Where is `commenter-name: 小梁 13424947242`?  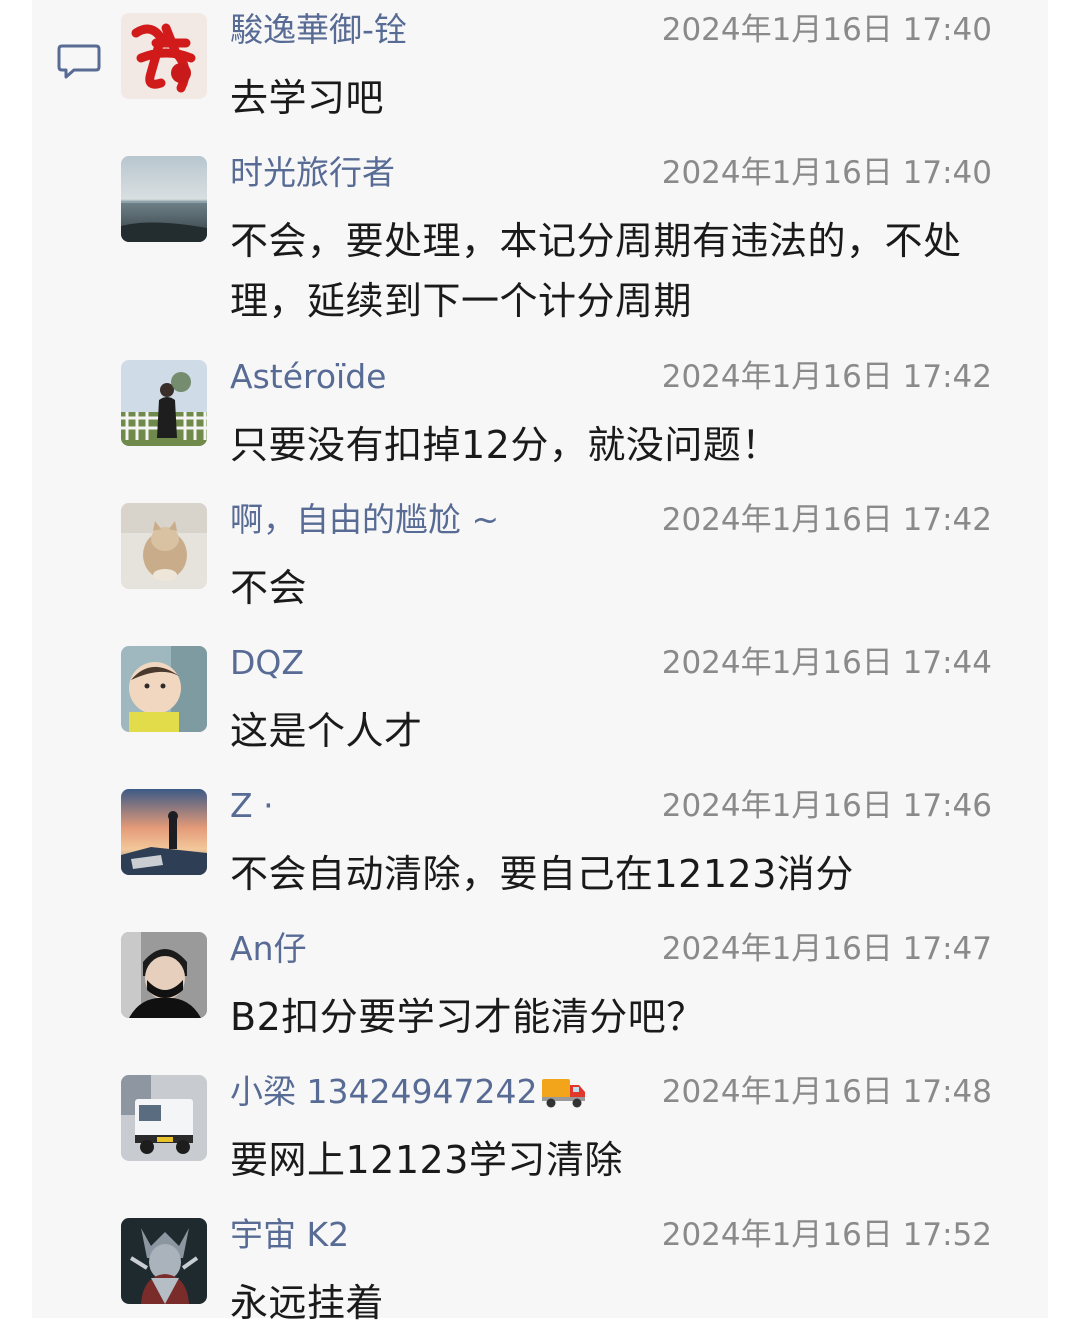 commenter-name: 小梁 13424947242 is located at coordinates (408, 1092).